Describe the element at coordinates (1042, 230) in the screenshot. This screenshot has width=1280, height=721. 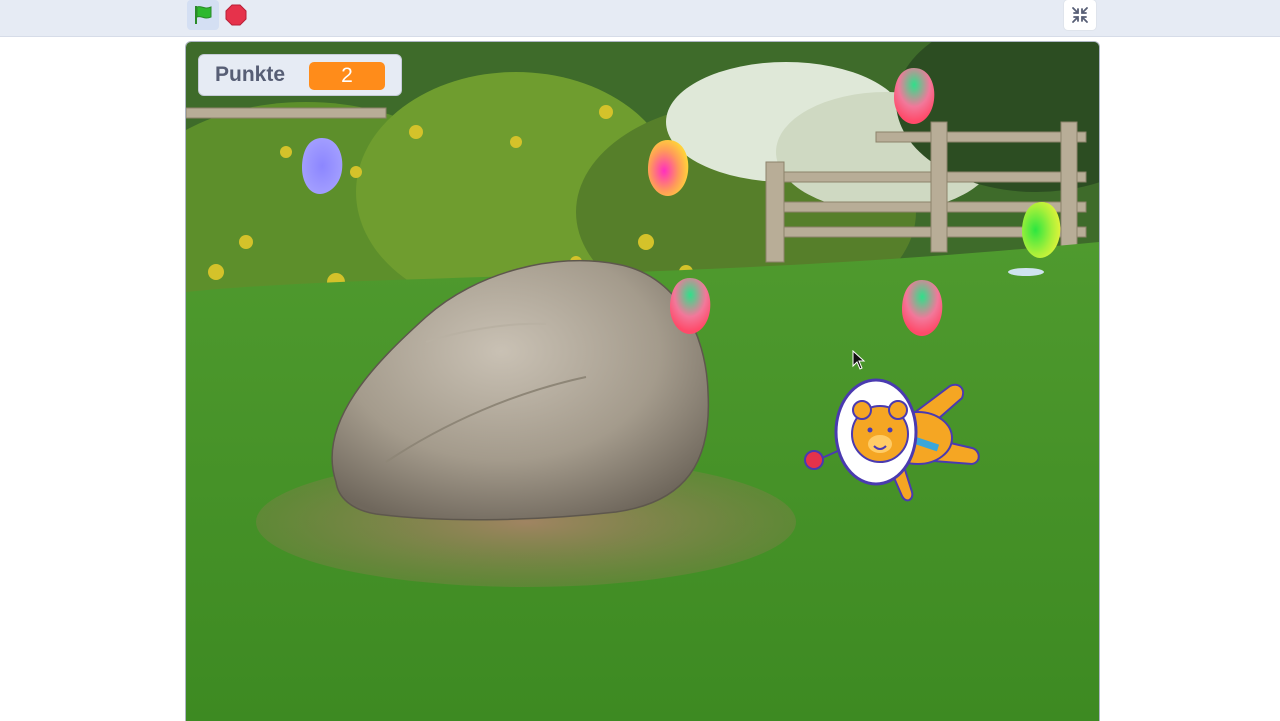
I see `balloon-sprite-green` at that location.